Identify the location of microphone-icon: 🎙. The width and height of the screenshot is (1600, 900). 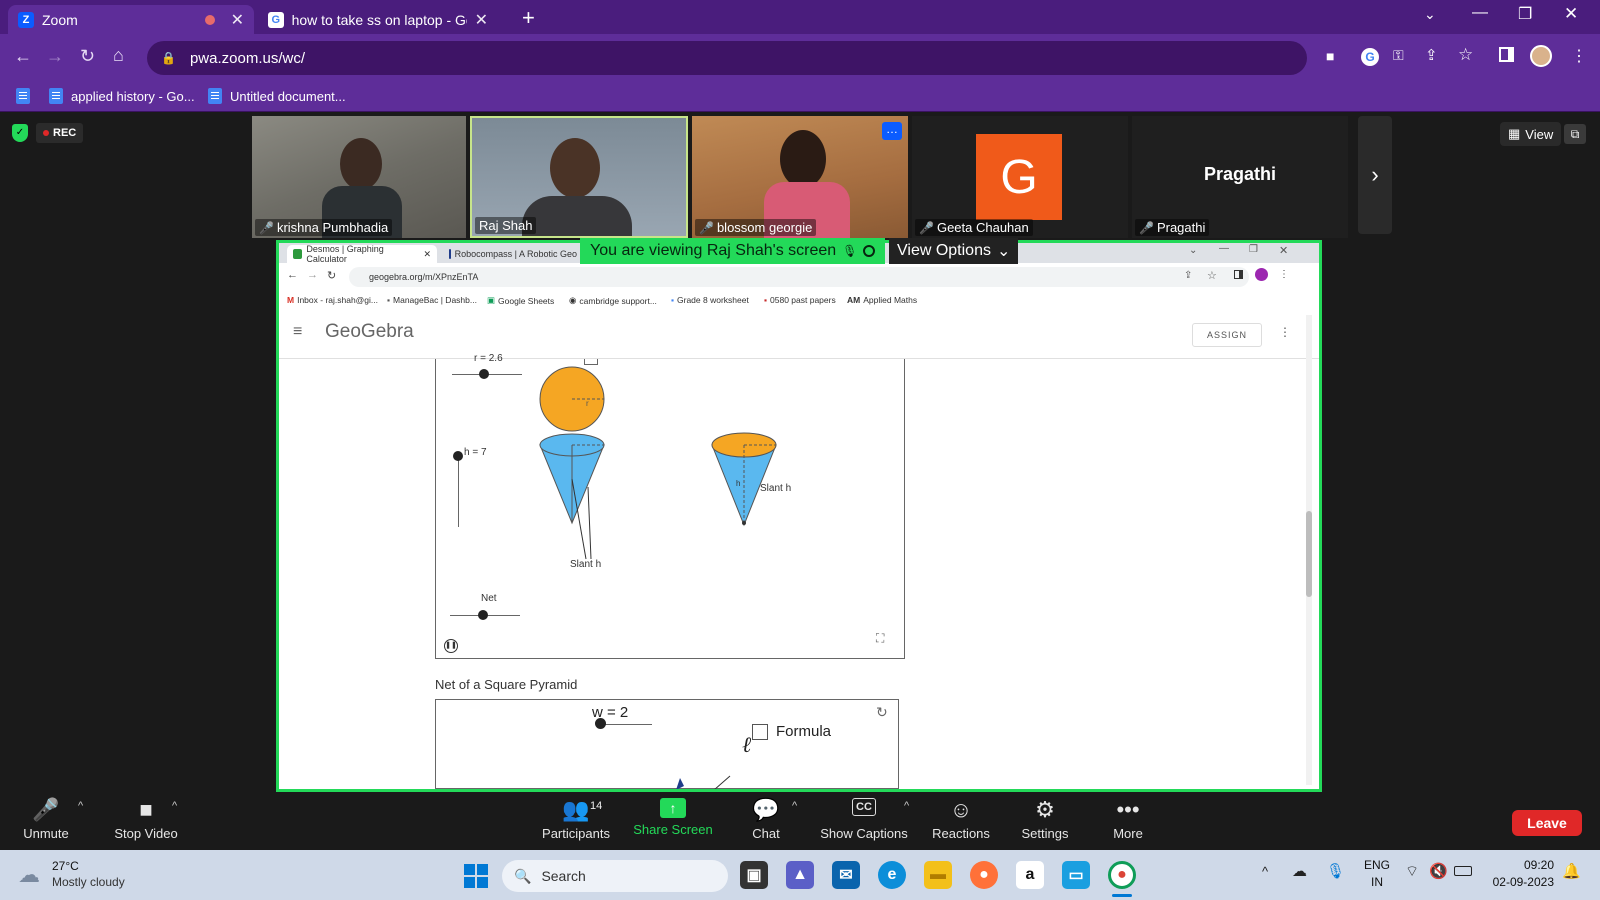
(1335, 871).